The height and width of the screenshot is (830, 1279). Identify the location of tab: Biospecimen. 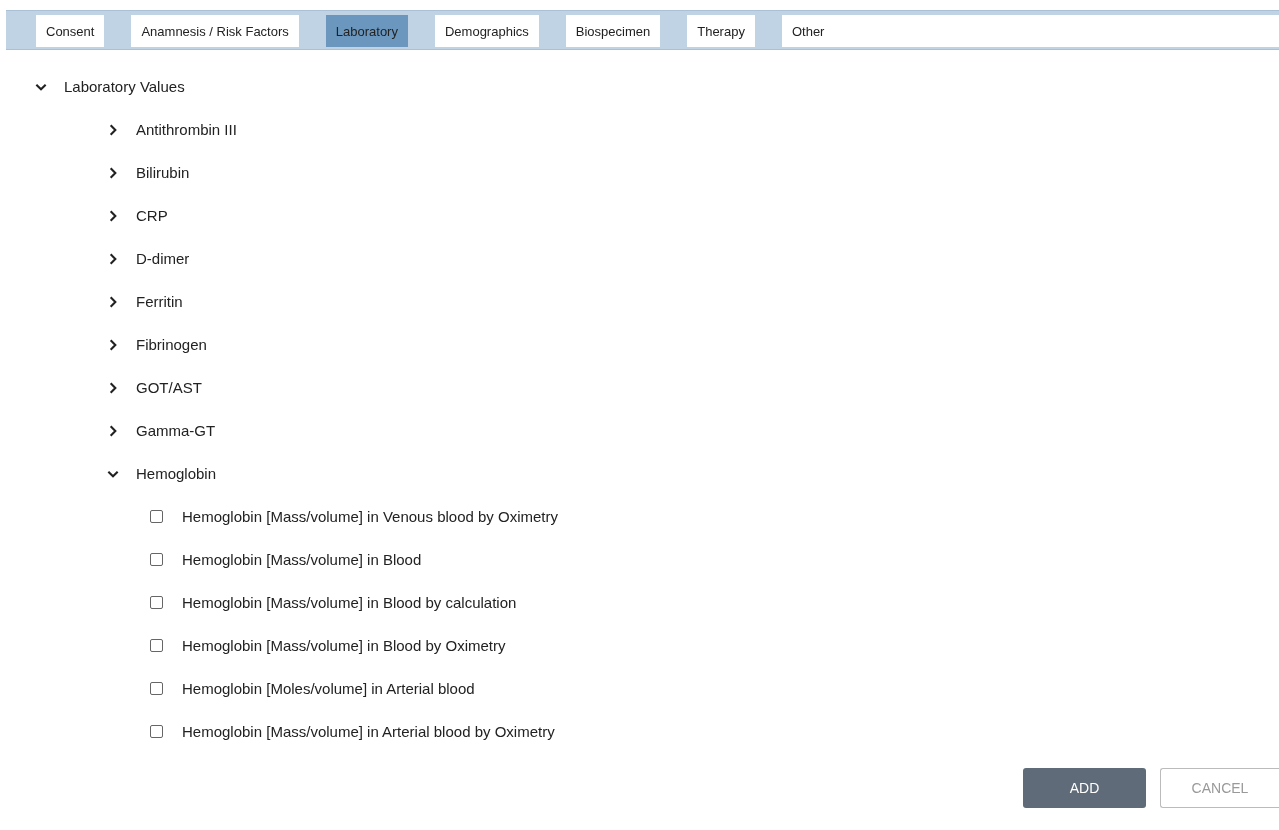
(613, 31).